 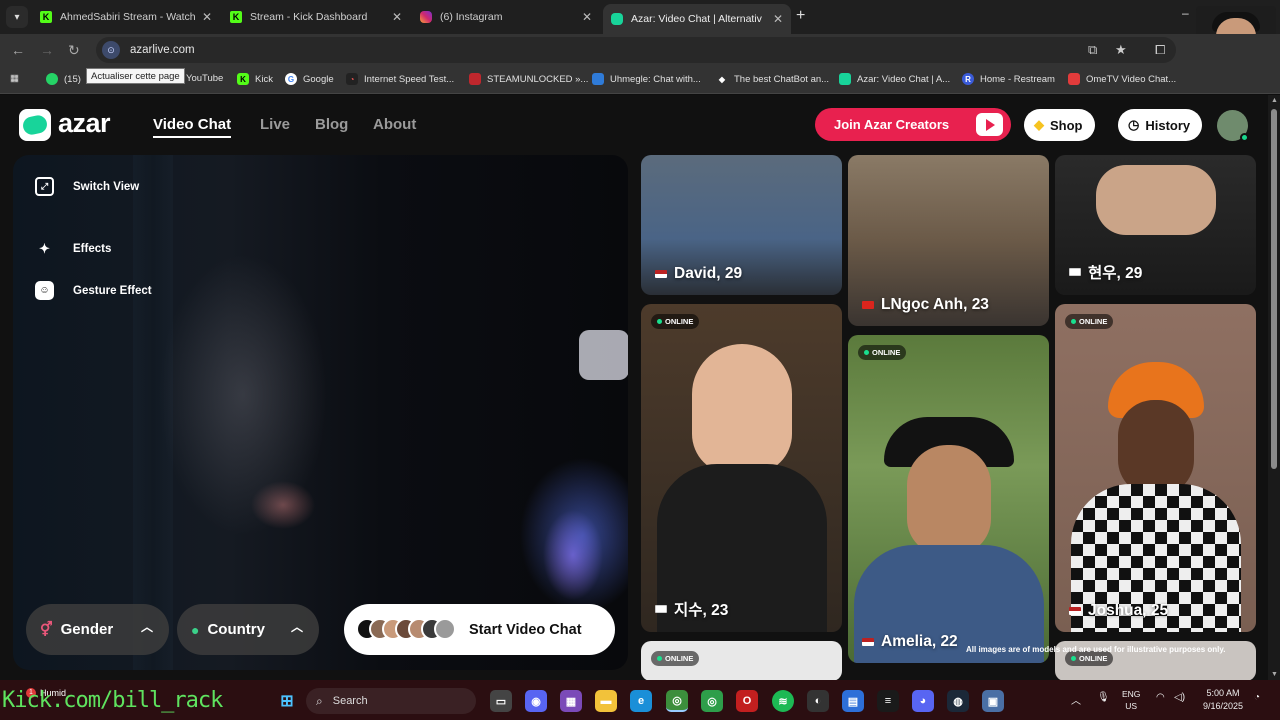 I want to click on microphone-icon: 🎙, so click(x=1103, y=697).